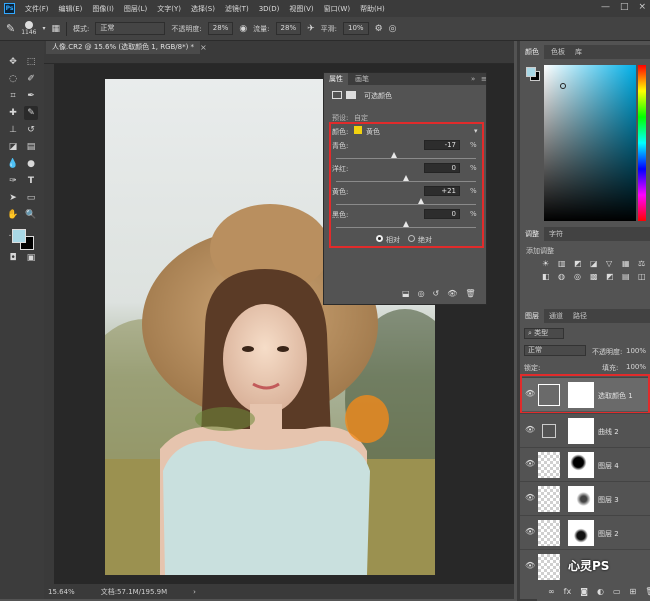 The image size is (650, 601). I want to click on layer-kind-filter: ⌕ 类型, so click(544, 333).